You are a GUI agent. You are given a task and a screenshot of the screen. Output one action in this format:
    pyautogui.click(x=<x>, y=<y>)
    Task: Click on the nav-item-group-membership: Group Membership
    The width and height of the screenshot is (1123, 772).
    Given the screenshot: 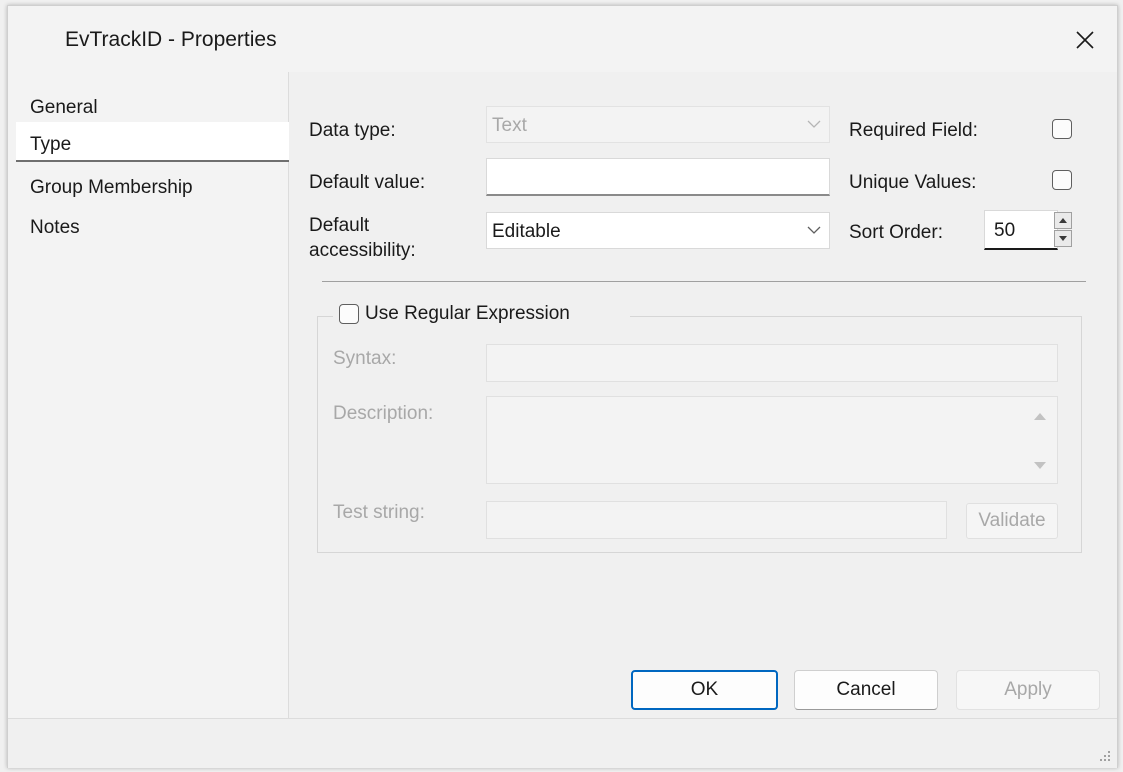 What is the action you would take?
    pyautogui.click(x=153, y=187)
    